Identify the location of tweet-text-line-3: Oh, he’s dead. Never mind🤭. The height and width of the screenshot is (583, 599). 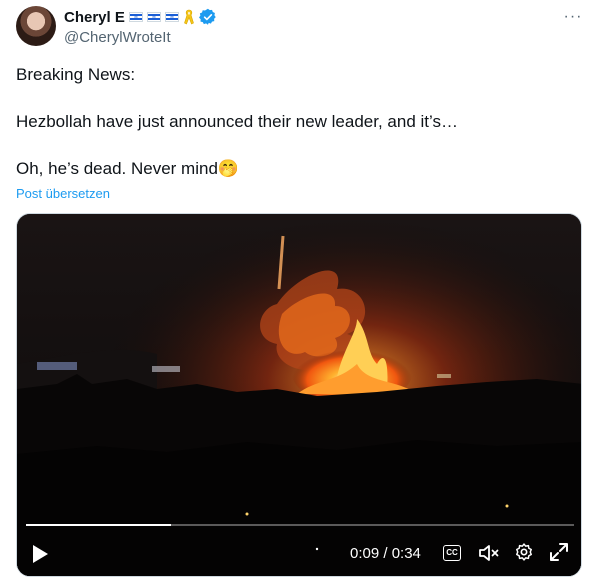
(128, 168).